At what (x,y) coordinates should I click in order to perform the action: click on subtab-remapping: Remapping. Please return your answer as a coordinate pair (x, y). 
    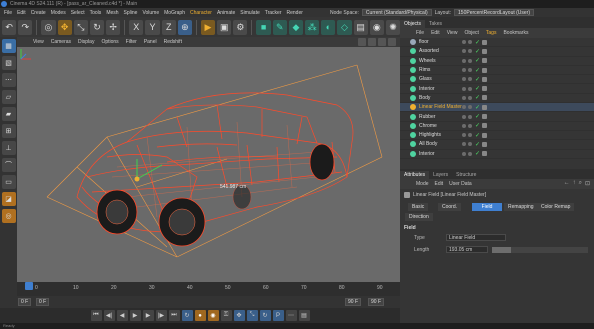
    Looking at the image, I should click on (521, 207).